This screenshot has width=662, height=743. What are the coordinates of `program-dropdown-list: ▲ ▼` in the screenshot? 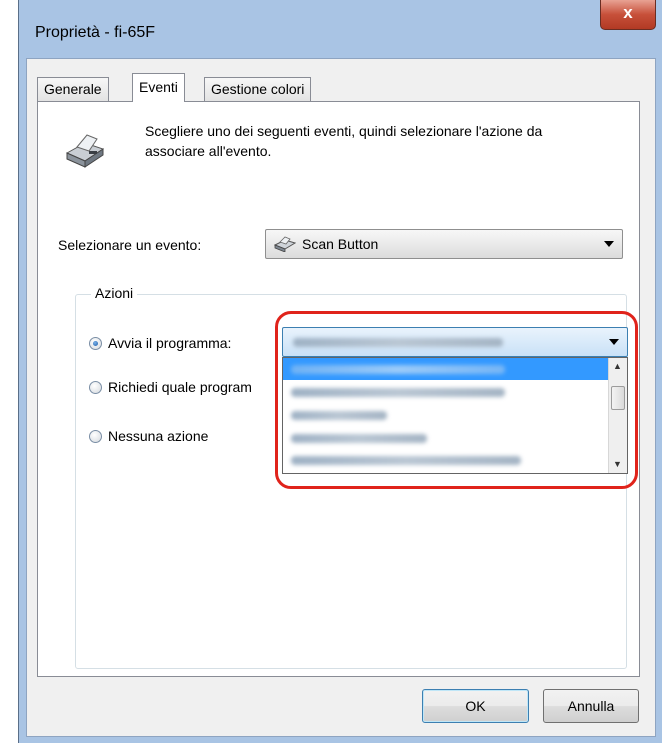 It's located at (455, 415).